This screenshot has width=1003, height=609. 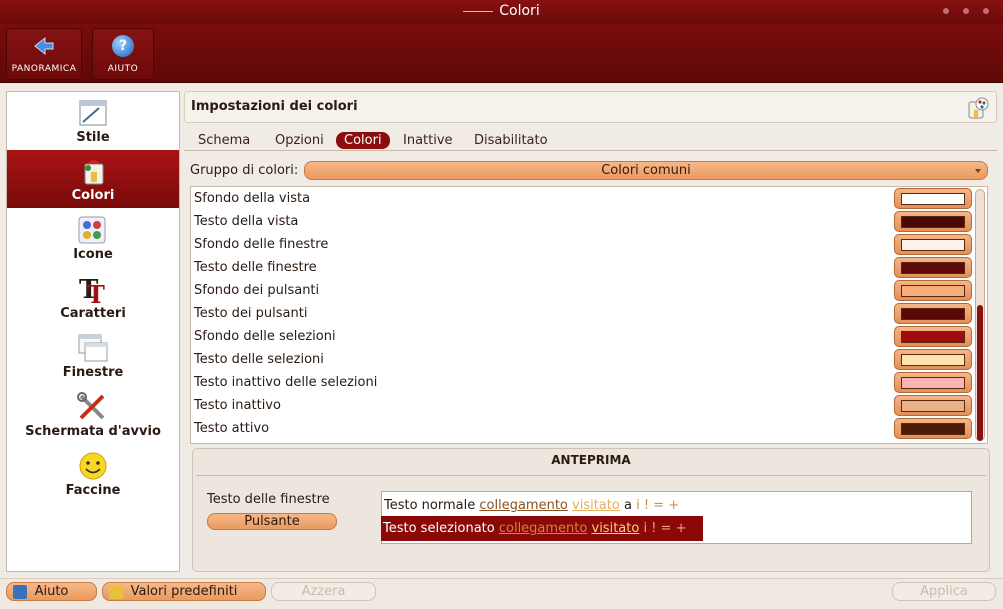 What do you see at coordinates (658, 505) in the screenshot?
I see `normal-extra: i ! = +` at bounding box center [658, 505].